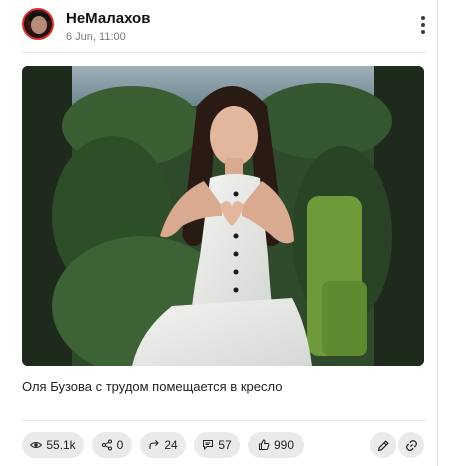 The height and width of the screenshot is (466, 449). Describe the element at coordinates (284, 445) in the screenshot. I see `reactions-count: 990` at that location.